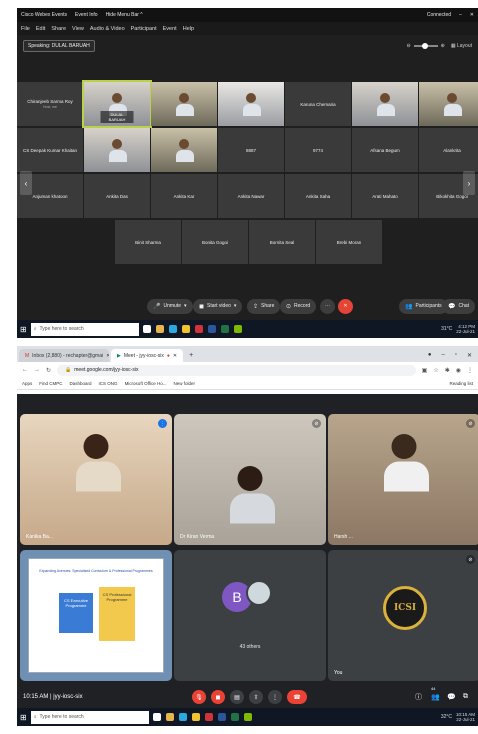  What do you see at coordinates (456, 355) in the screenshot?
I see `maximize-icon: ▫` at bounding box center [456, 355].